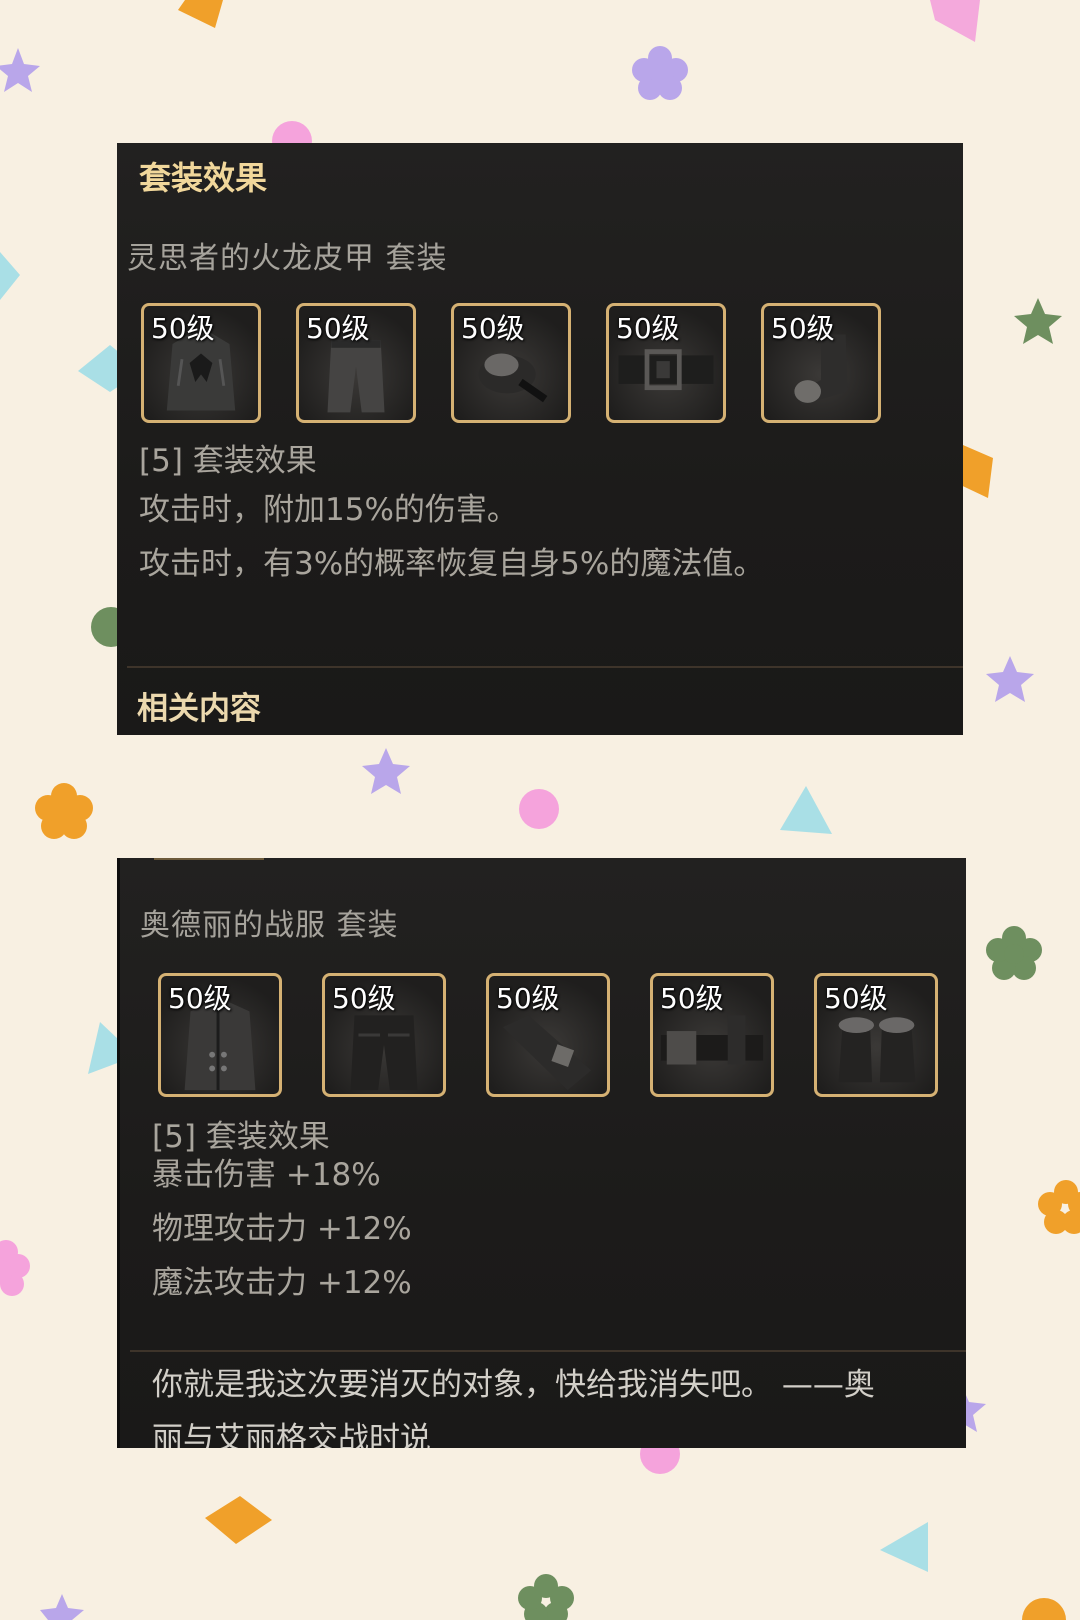 This screenshot has width=1080, height=1620. I want to click on set-effect-line: 暴击伤害 +18%, so click(266, 1175).